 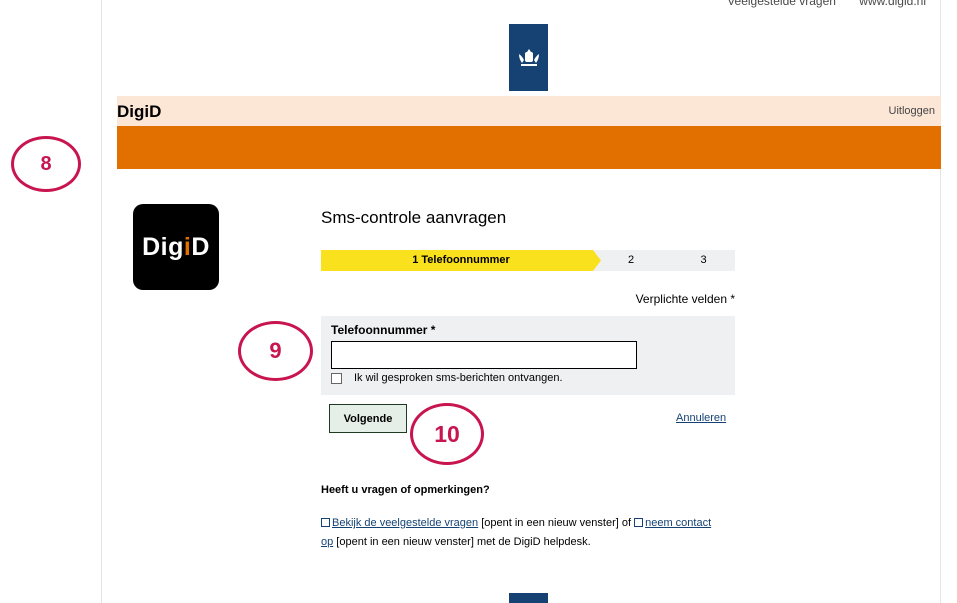 I want to click on step-2: 2, so click(x=631, y=260).